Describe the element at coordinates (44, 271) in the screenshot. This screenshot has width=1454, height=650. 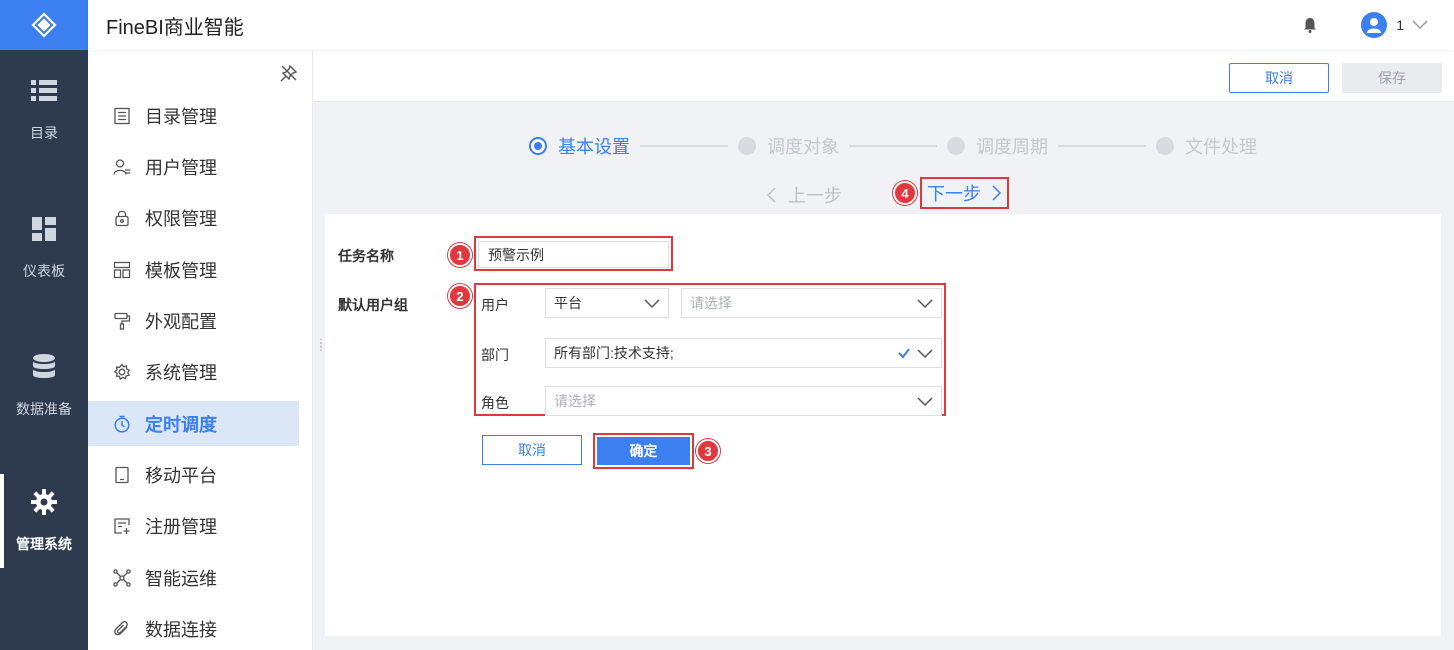
I see `rail-label: 仪表板` at that location.